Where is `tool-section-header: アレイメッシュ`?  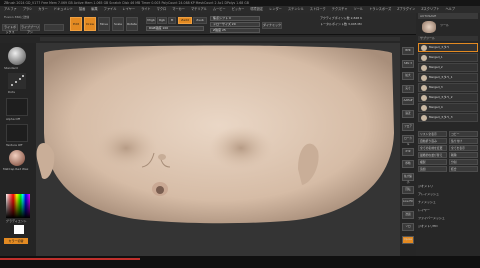 tool-section-header: アレイメッシュ is located at coordinates (448, 194).